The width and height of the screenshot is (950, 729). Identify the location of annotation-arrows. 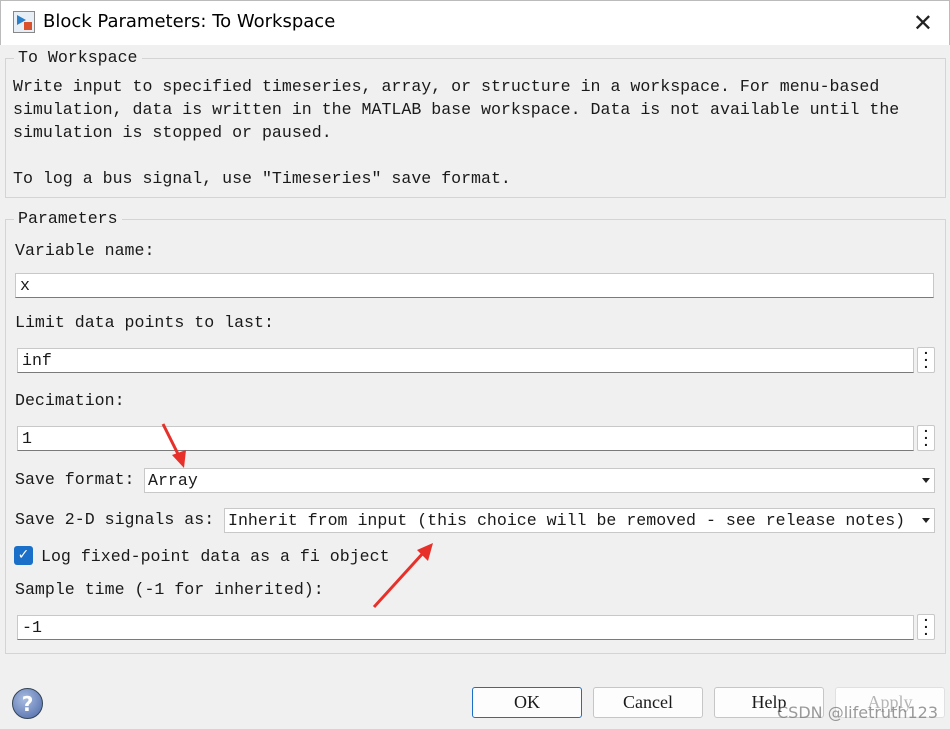
(297, 516).